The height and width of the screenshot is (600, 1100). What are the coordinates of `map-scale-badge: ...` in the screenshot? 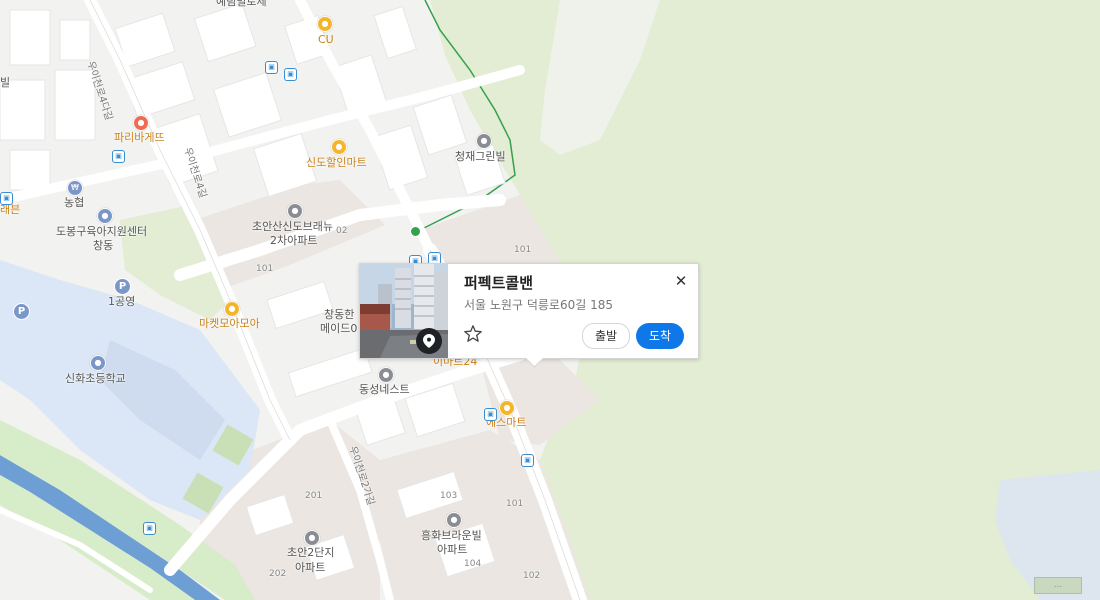 It's located at (1058, 585).